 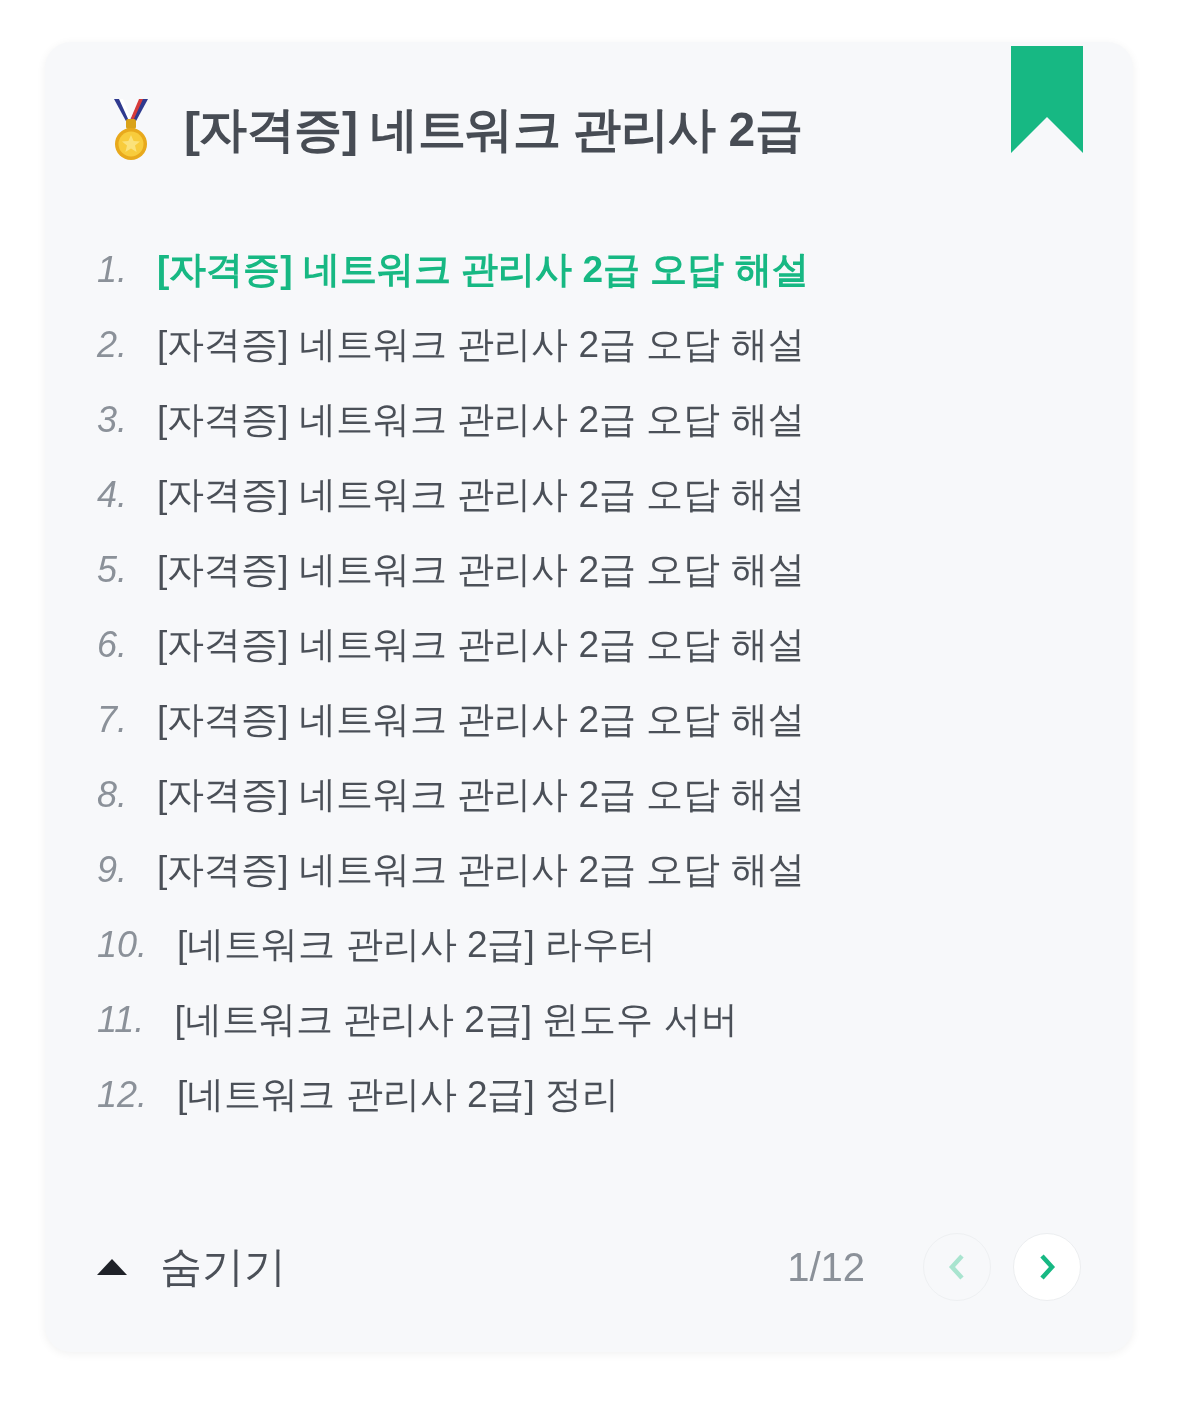 What do you see at coordinates (112, 494) in the screenshot?
I see `item-number: 4.` at bounding box center [112, 494].